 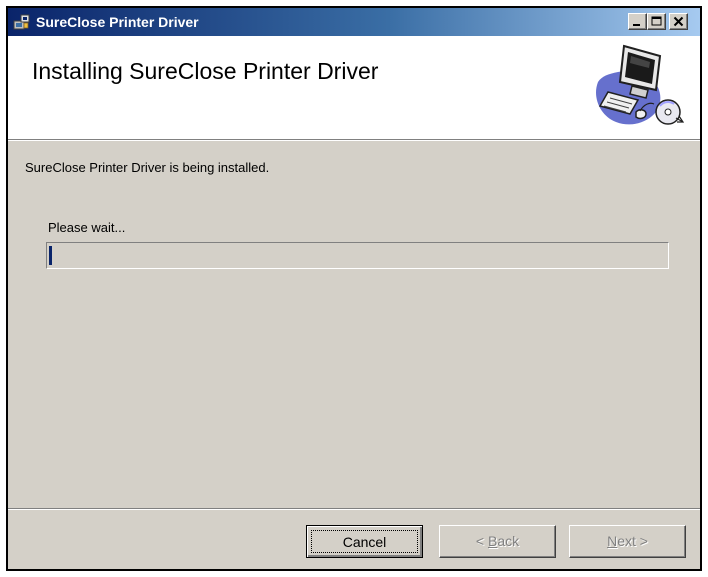 What do you see at coordinates (481, 541) in the screenshot?
I see `back-button-prefix: <` at bounding box center [481, 541].